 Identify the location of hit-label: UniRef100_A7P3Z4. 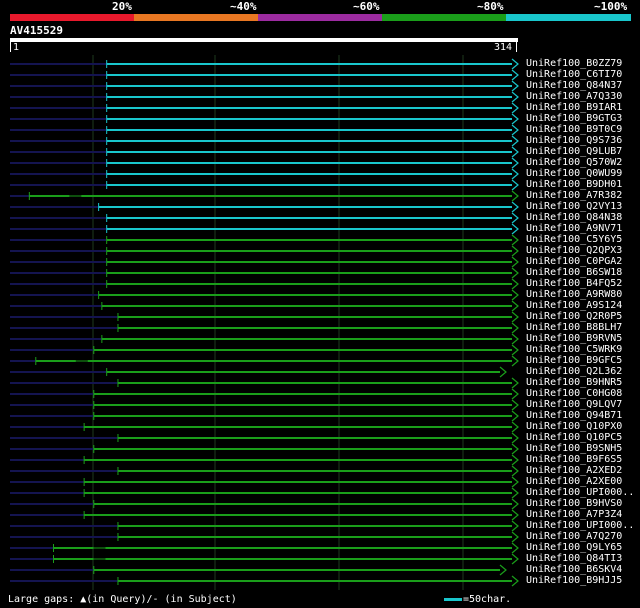
(574, 514).